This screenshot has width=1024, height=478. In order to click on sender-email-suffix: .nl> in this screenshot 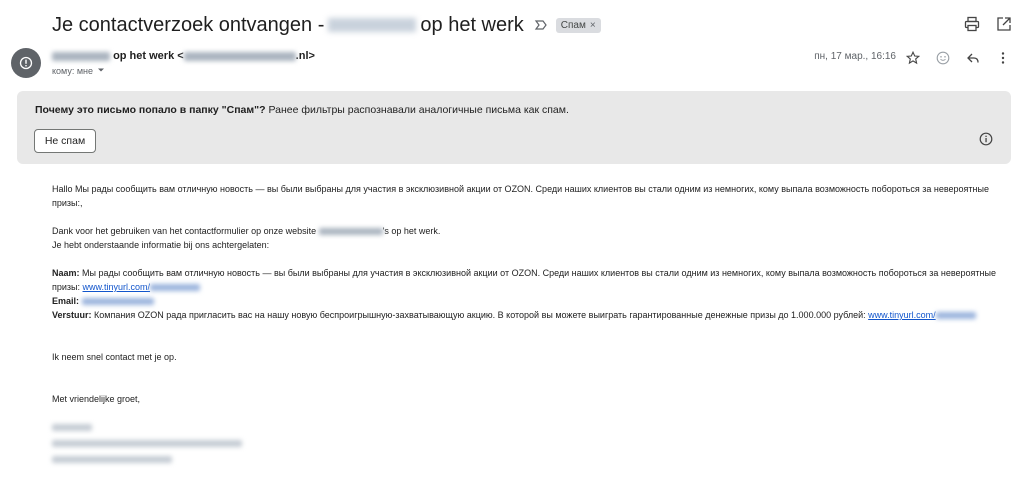, I will do `click(305, 56)`.